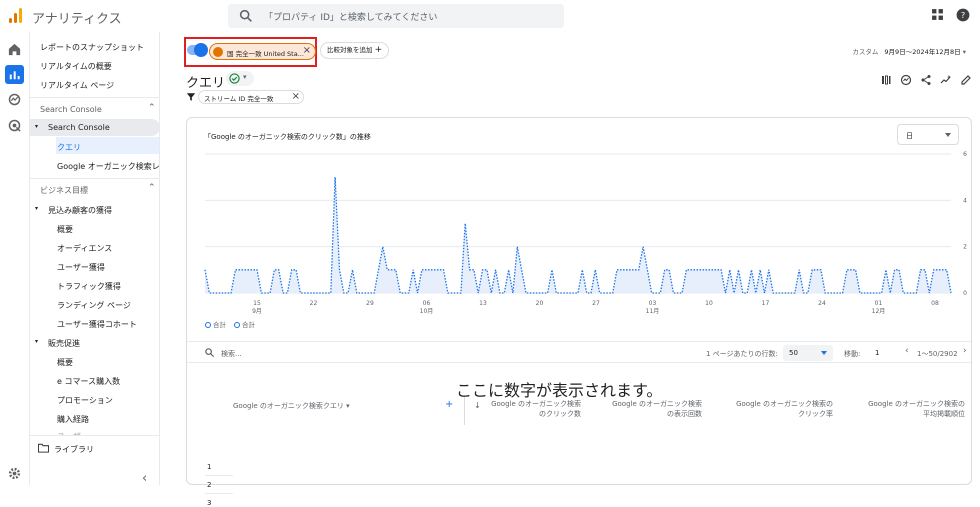 This screenshot has width=980, height=507. I want to click on filter-icon, so click(191, 97).